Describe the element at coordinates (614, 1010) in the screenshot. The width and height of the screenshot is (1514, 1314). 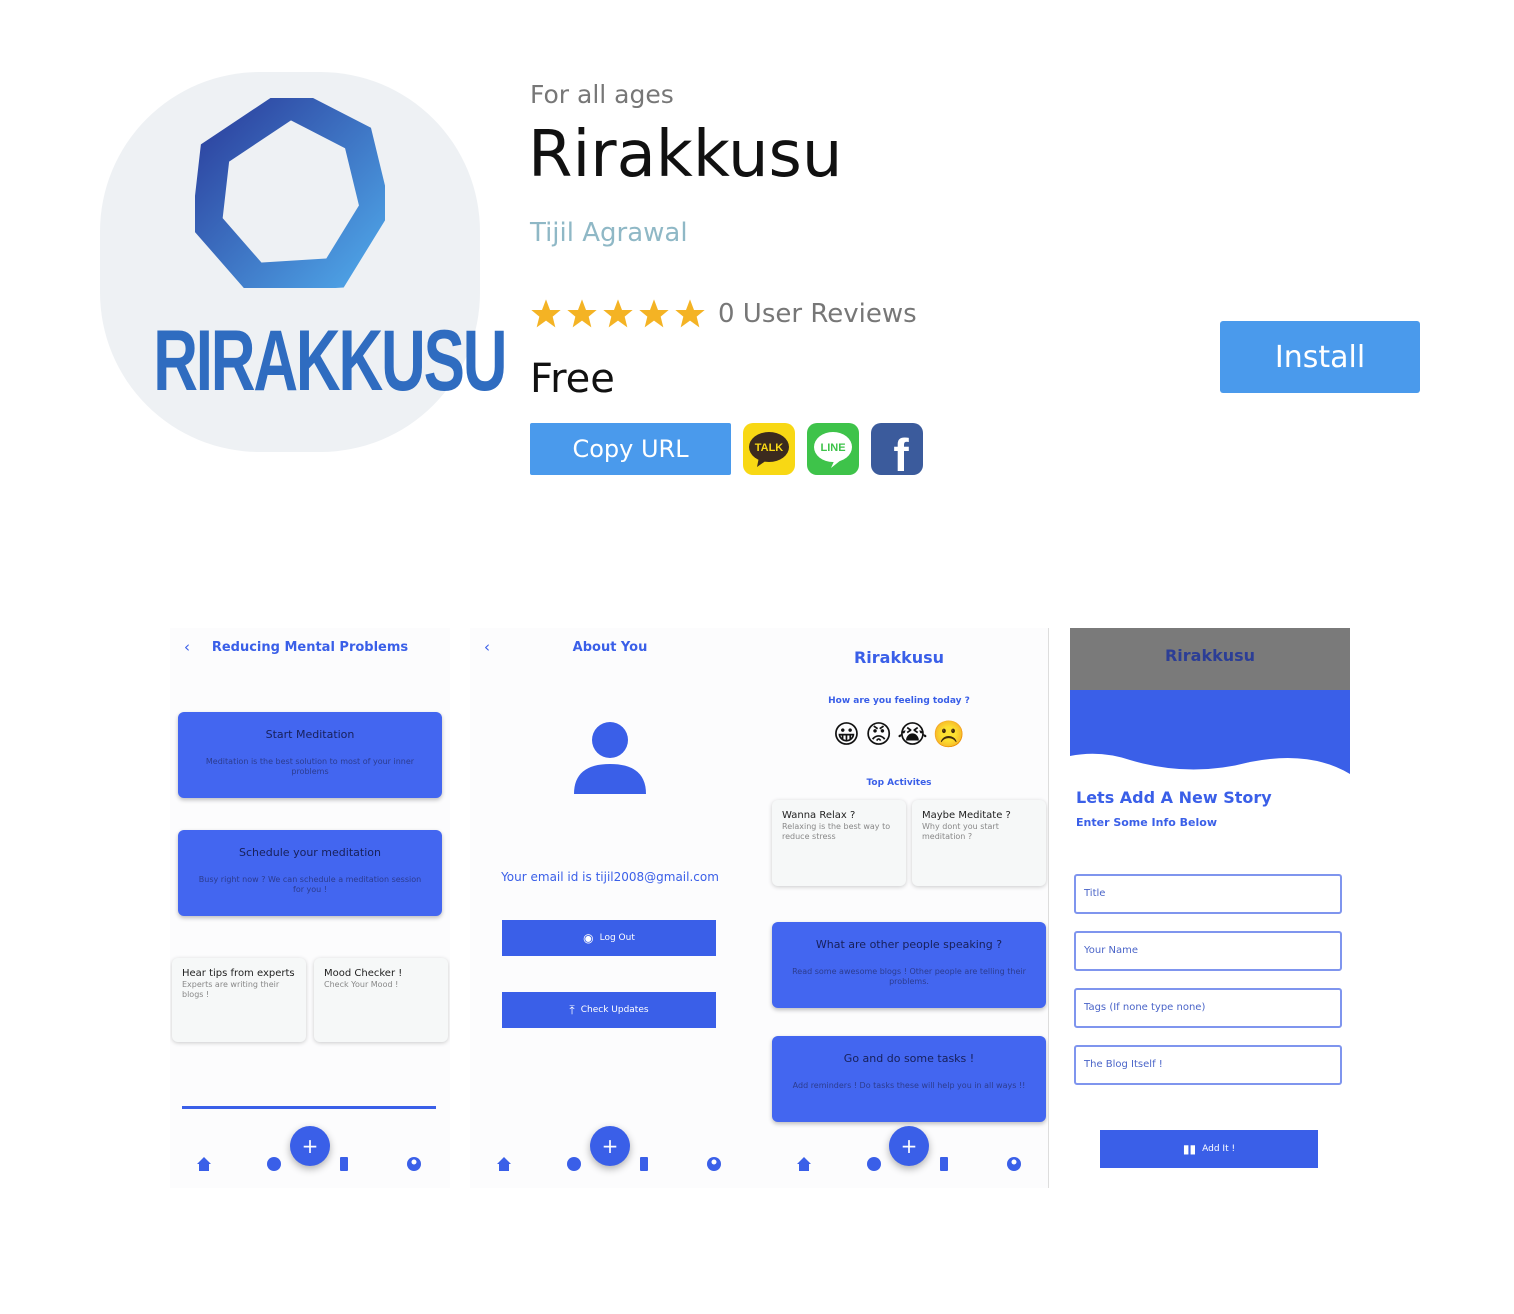
I see `updates-label: Check Updates` at that location.